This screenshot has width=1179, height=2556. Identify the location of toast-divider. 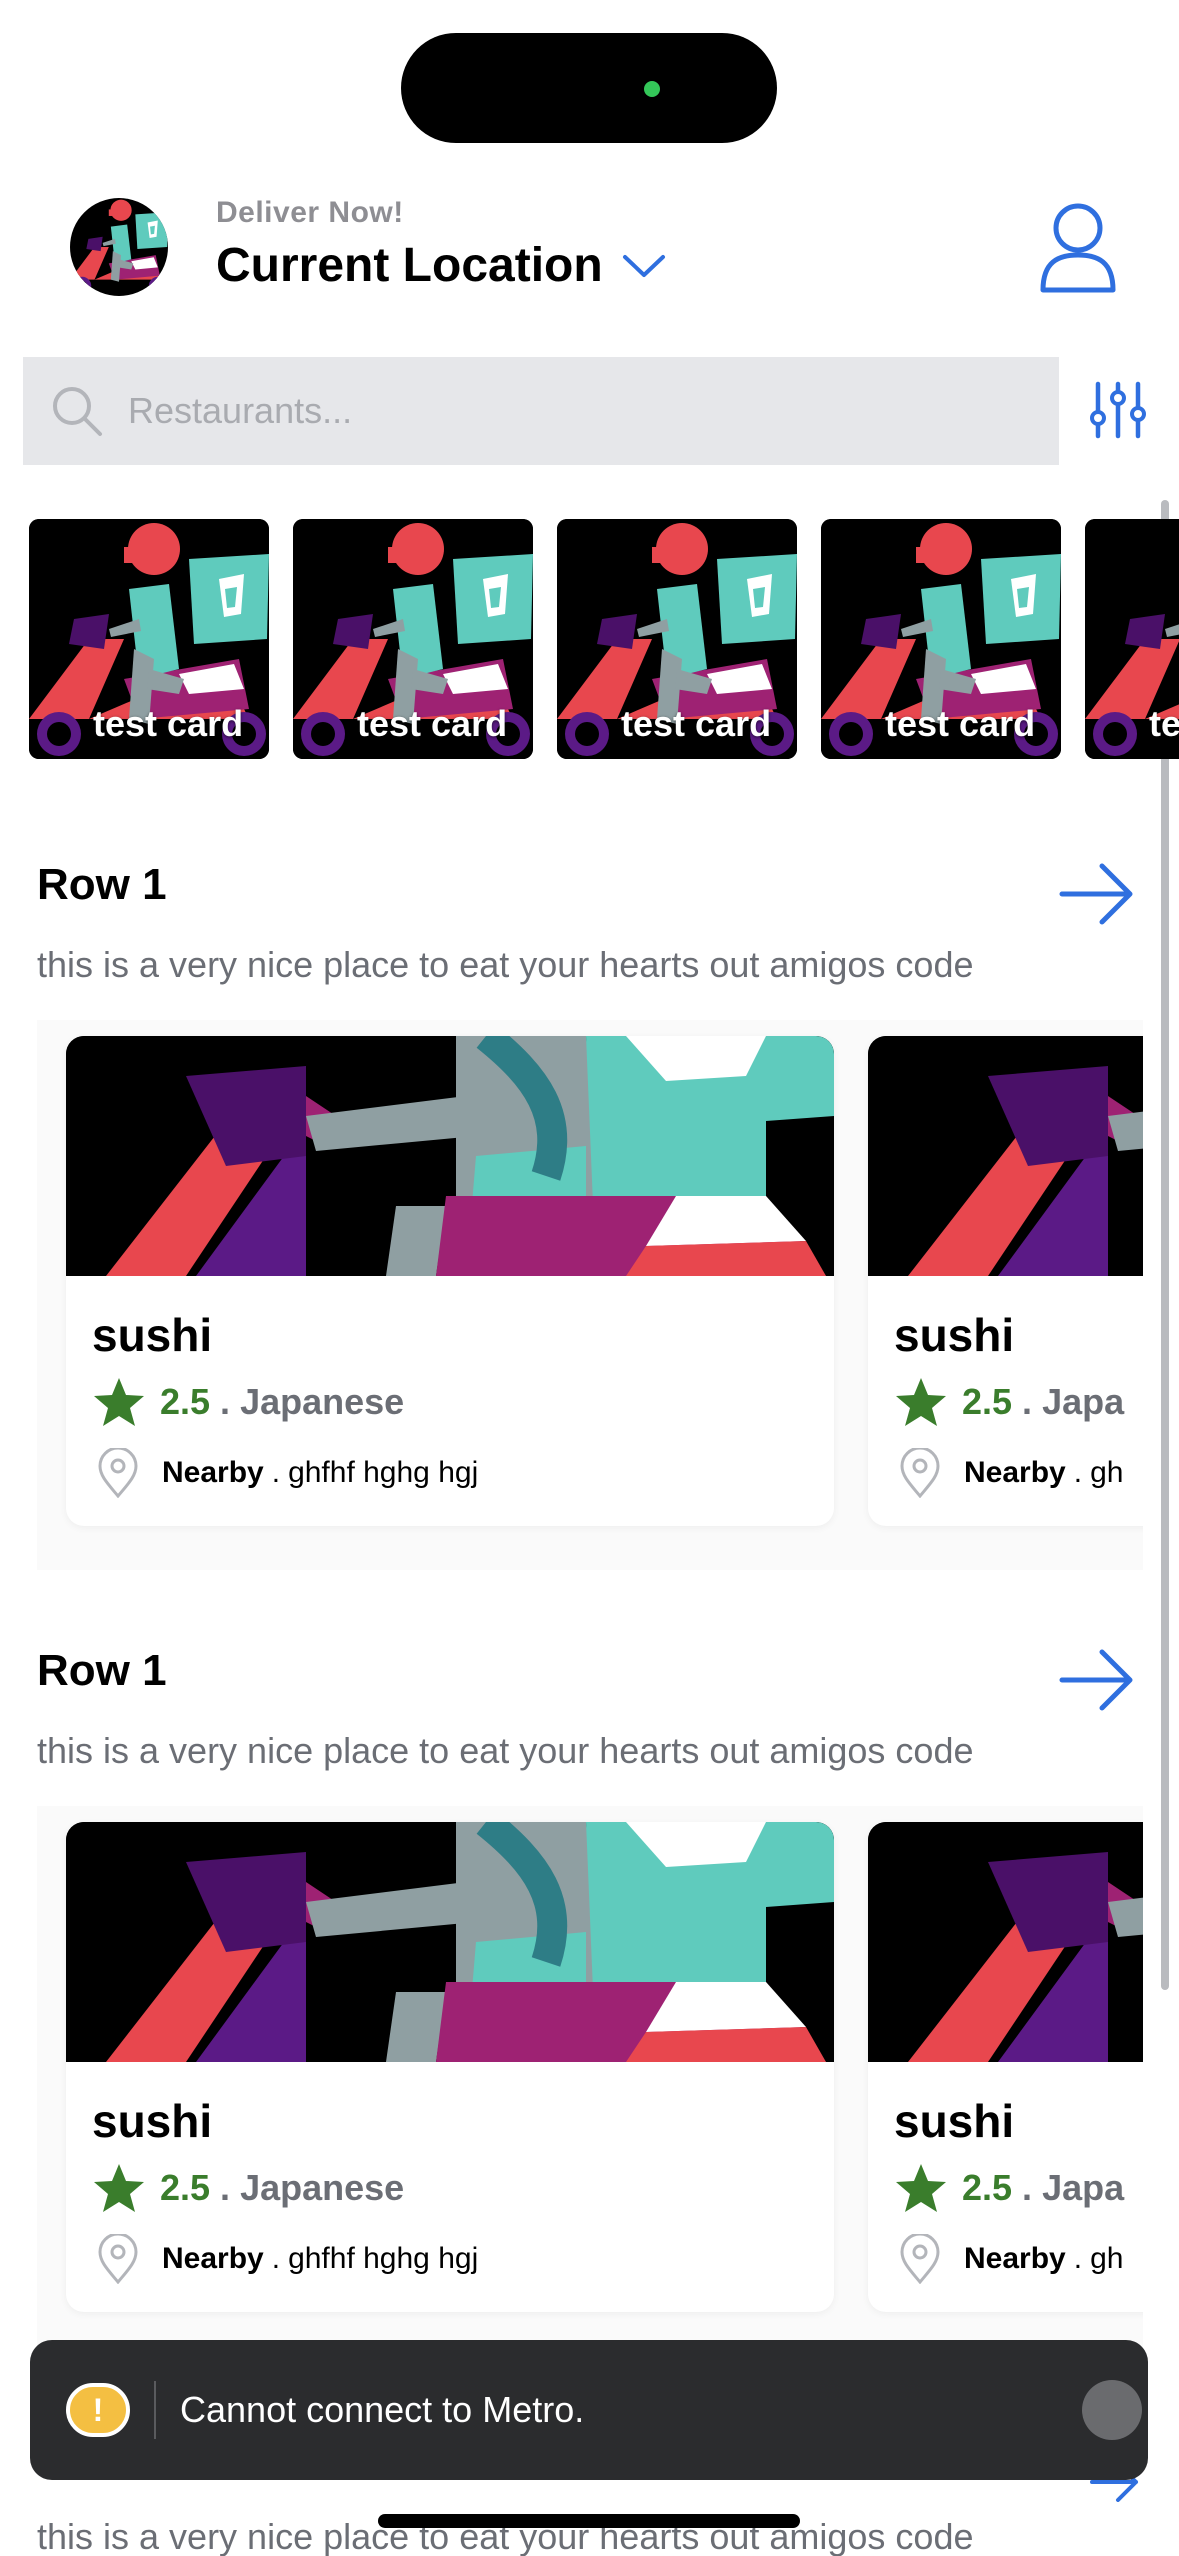
(155, 2410).